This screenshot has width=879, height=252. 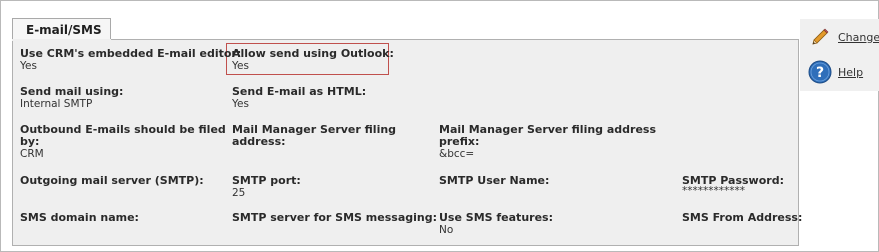 I want to click on field-value: No, so click(x=446, y=230).